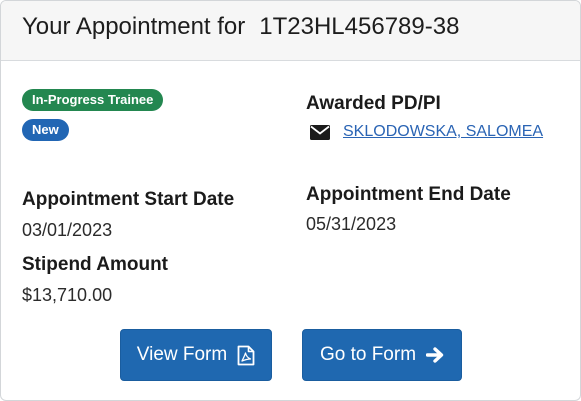 The height and width of the screenshot is (401, 581). I want to click on view-form-label: View Form, so click(182, 354).